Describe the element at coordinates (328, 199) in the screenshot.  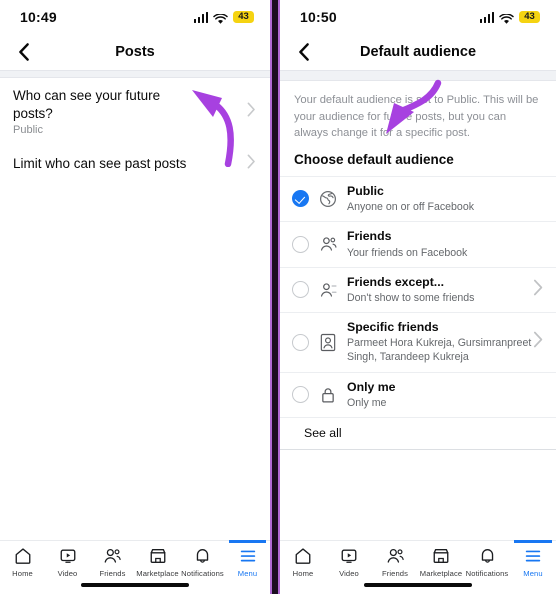
I see `globe-icon` at that location.